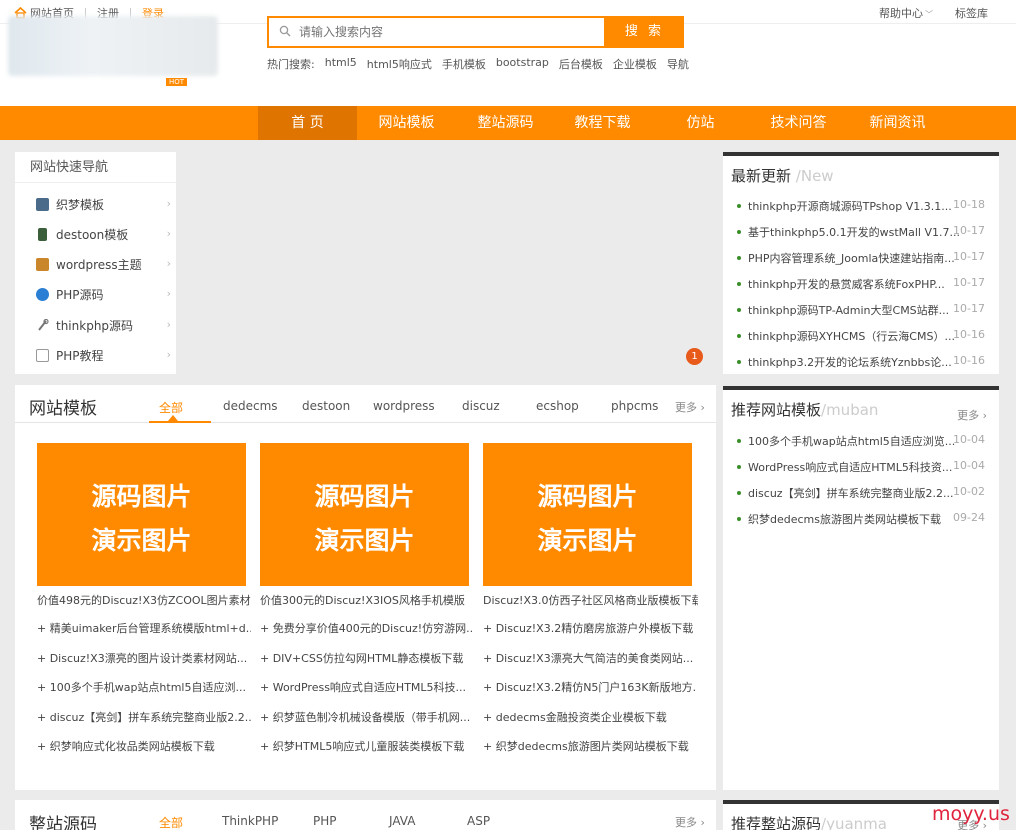 This screenshot has height=830, width=1016. What do you see at coordinates (325, 821) in the screenshot?
I see `tab-php: PHP` at bounding box center [325, 821].